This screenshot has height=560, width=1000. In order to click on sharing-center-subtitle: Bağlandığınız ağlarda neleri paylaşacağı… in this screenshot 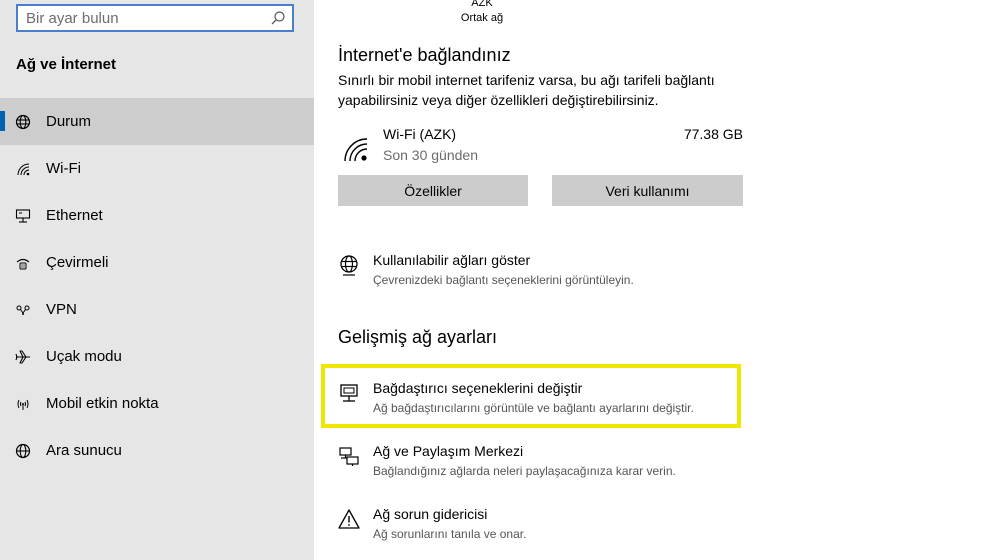, I will do `click(524, 471)`.